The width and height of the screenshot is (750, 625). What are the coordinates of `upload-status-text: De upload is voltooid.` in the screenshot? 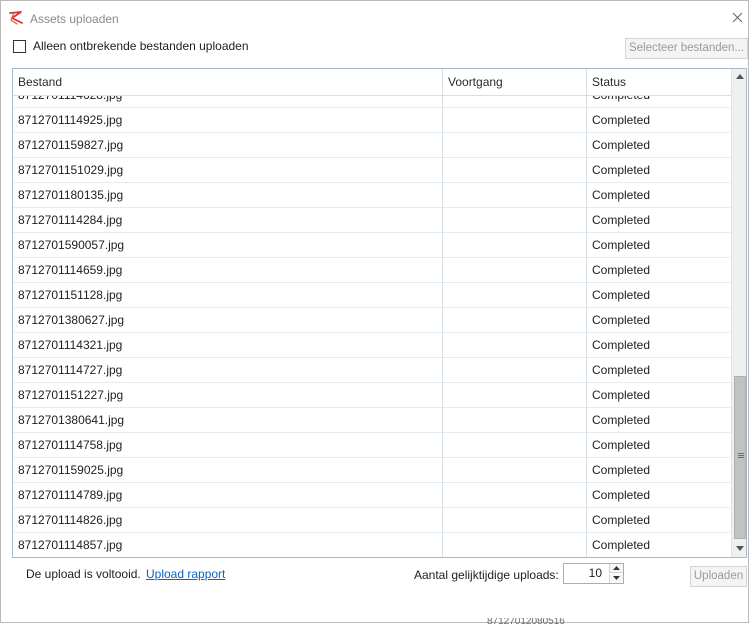 It's located at (83, 574).